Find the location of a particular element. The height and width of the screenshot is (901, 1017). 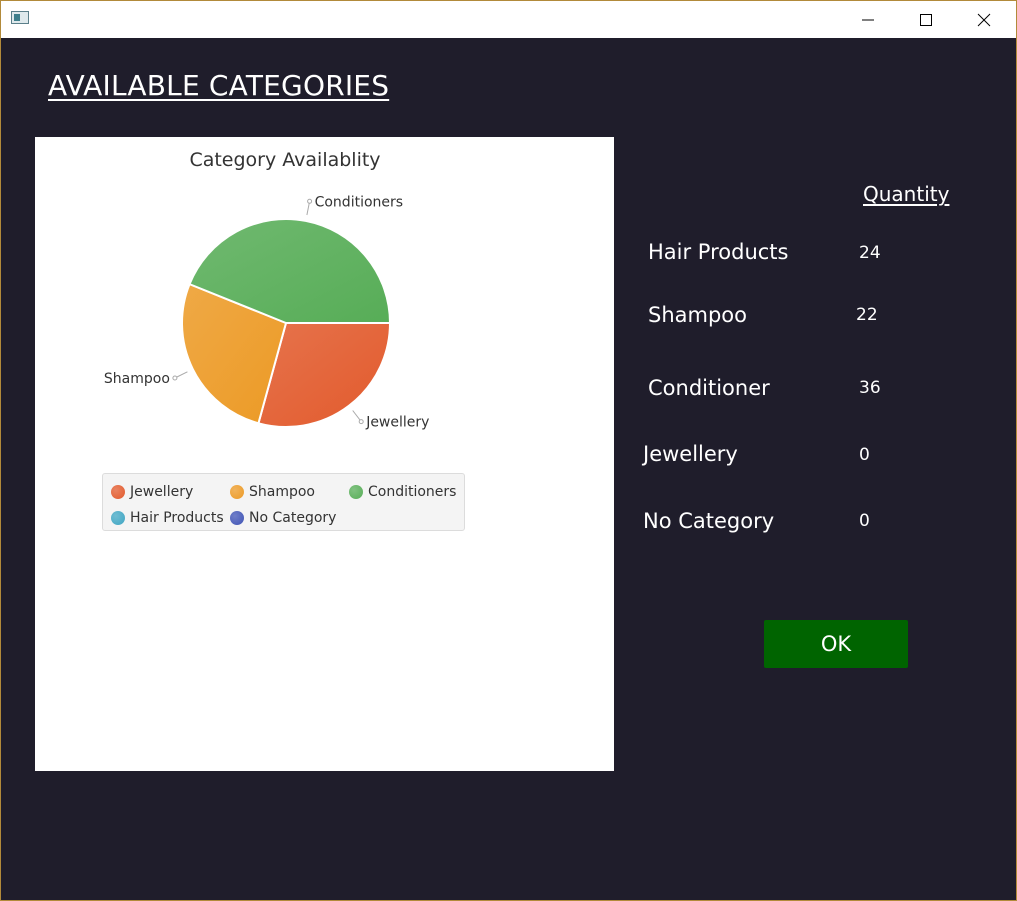

ok-button: OK is located at coordinates (836, 644).